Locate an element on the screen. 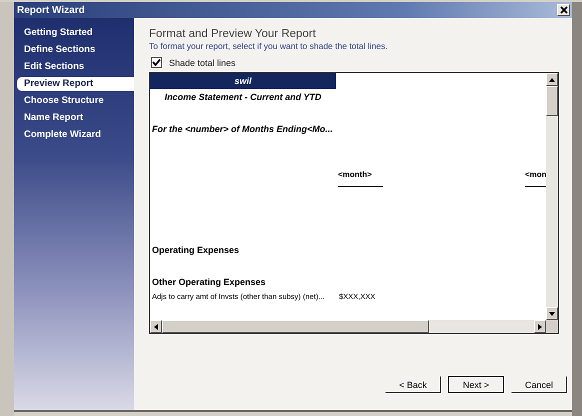  page-heading: Format and Preview Your Report is located at coordinates (233, 34).